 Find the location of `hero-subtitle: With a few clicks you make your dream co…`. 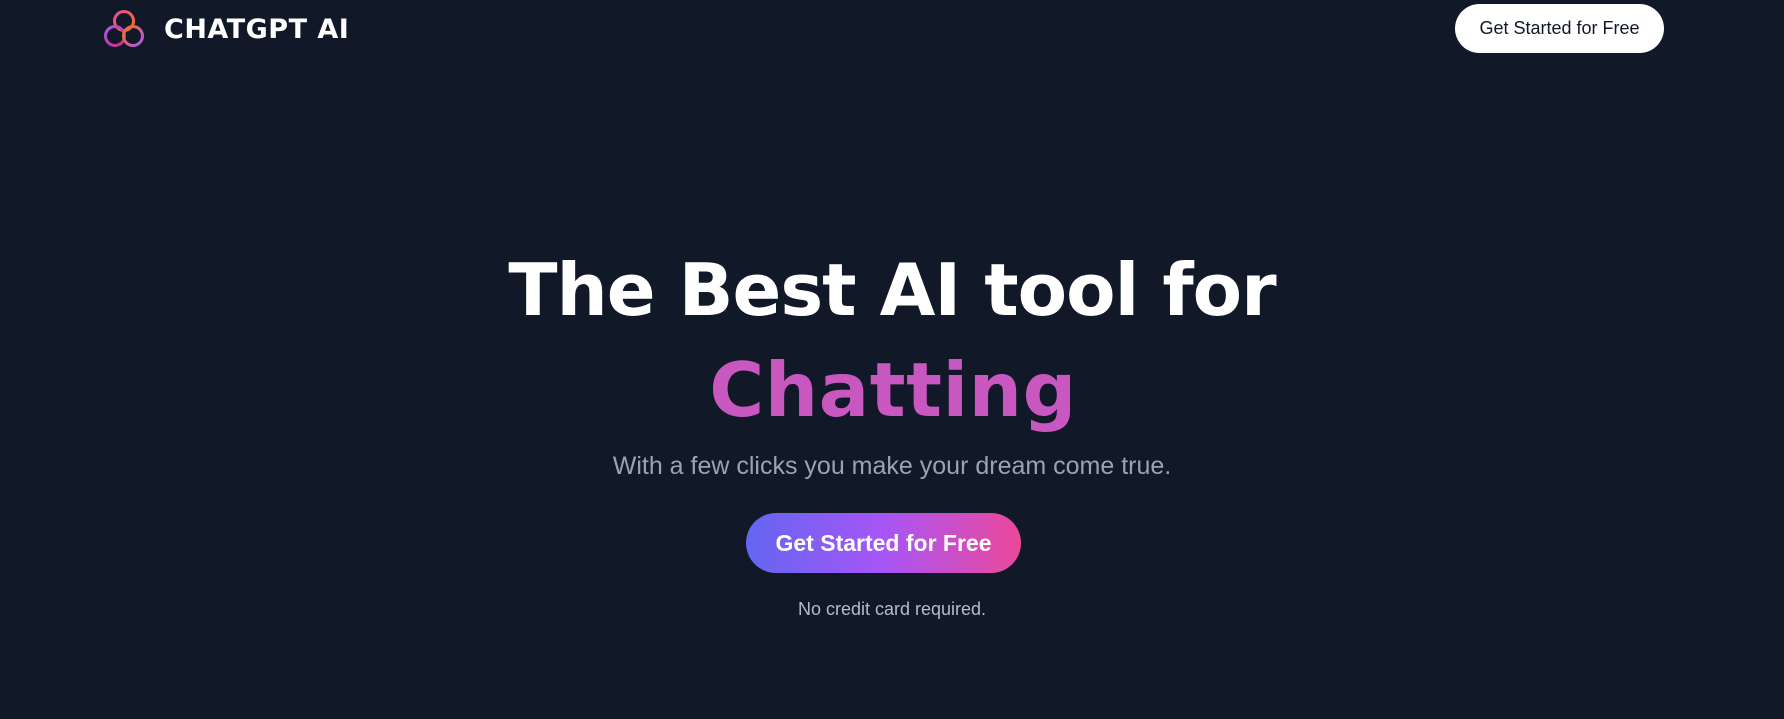

hero-subtitle: With a few clicks you make your dream co… is located at coordinates (892, 466).